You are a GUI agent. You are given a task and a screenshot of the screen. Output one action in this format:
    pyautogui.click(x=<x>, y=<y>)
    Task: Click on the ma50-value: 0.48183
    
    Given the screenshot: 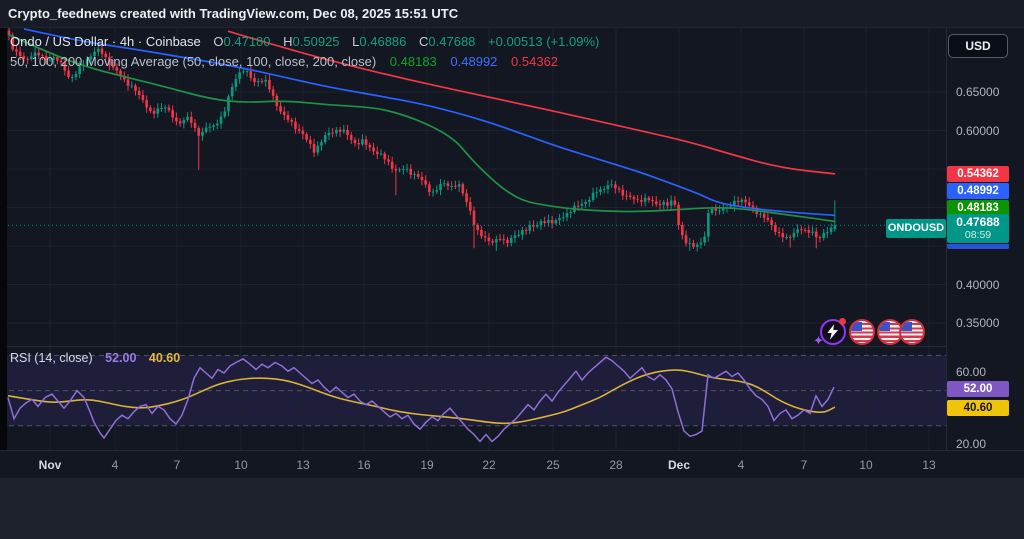 What is the action you would take?
    pyautogui.click(x=413, y=61)
    